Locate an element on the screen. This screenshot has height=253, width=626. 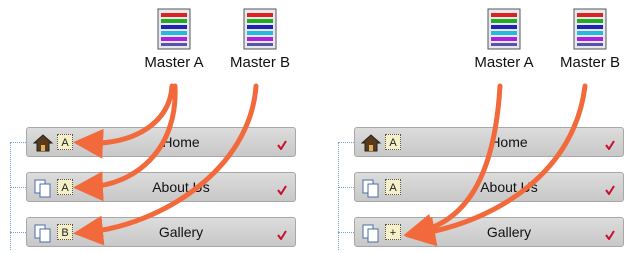
master-a-right: Master A is located at coordinates (504, 35).